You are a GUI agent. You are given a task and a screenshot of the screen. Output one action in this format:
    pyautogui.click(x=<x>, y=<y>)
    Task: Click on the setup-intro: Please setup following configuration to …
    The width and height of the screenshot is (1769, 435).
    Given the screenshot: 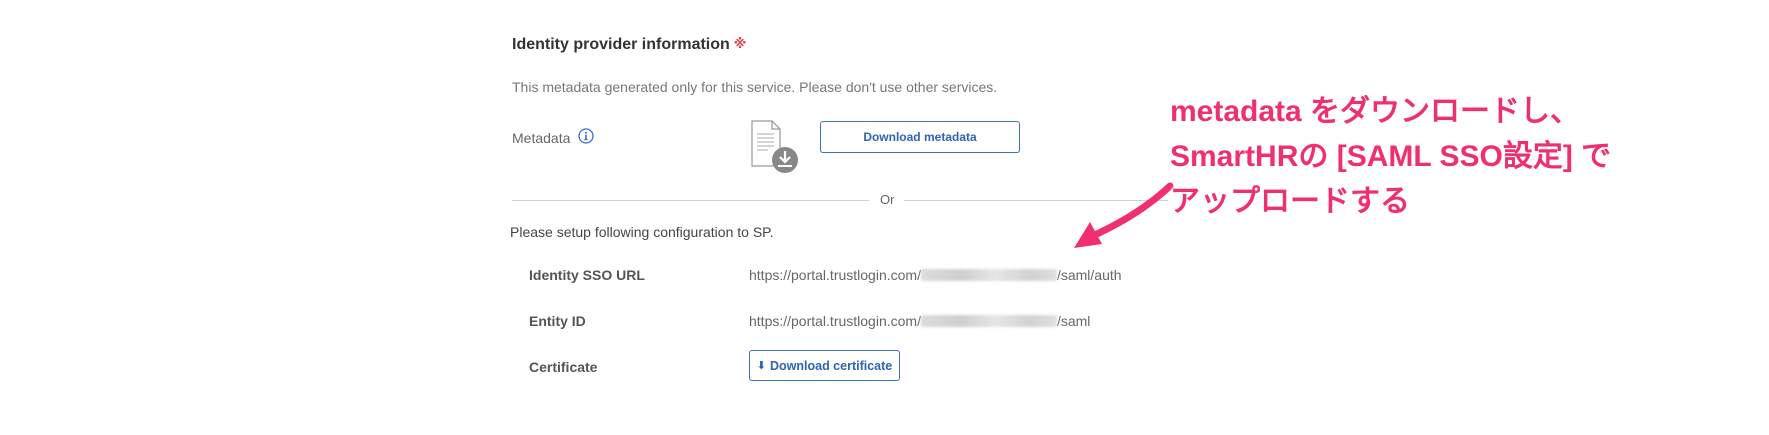 What is the action you would take?
    pyautogui.click(x=642, y=232)
    